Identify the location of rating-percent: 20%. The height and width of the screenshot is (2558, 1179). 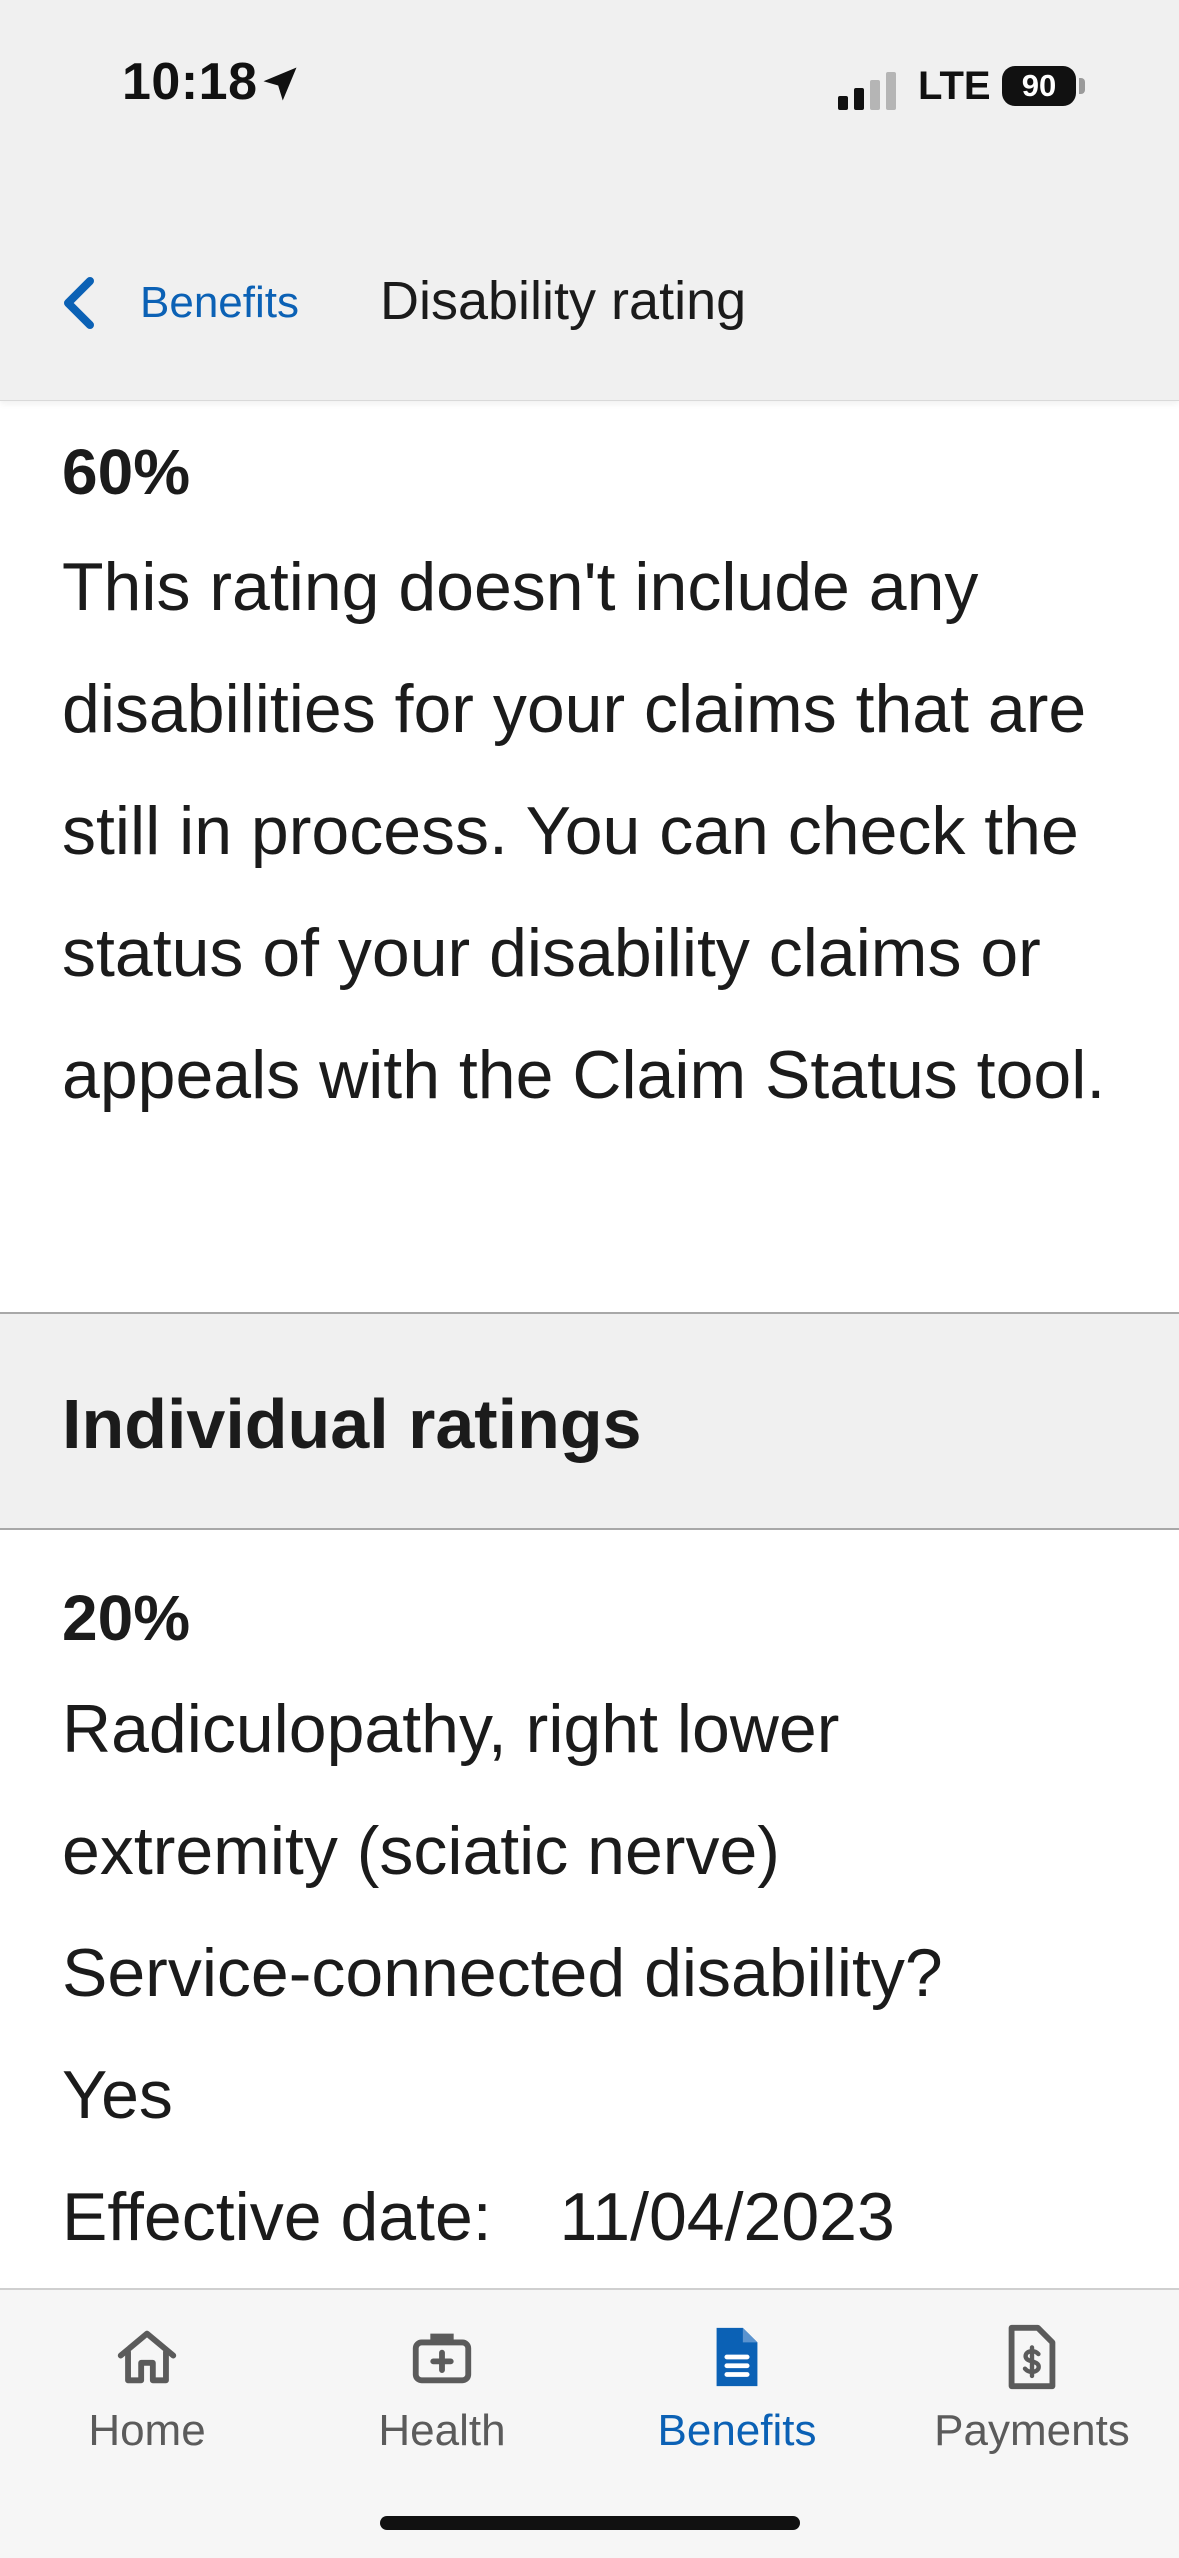
(126, 1618).